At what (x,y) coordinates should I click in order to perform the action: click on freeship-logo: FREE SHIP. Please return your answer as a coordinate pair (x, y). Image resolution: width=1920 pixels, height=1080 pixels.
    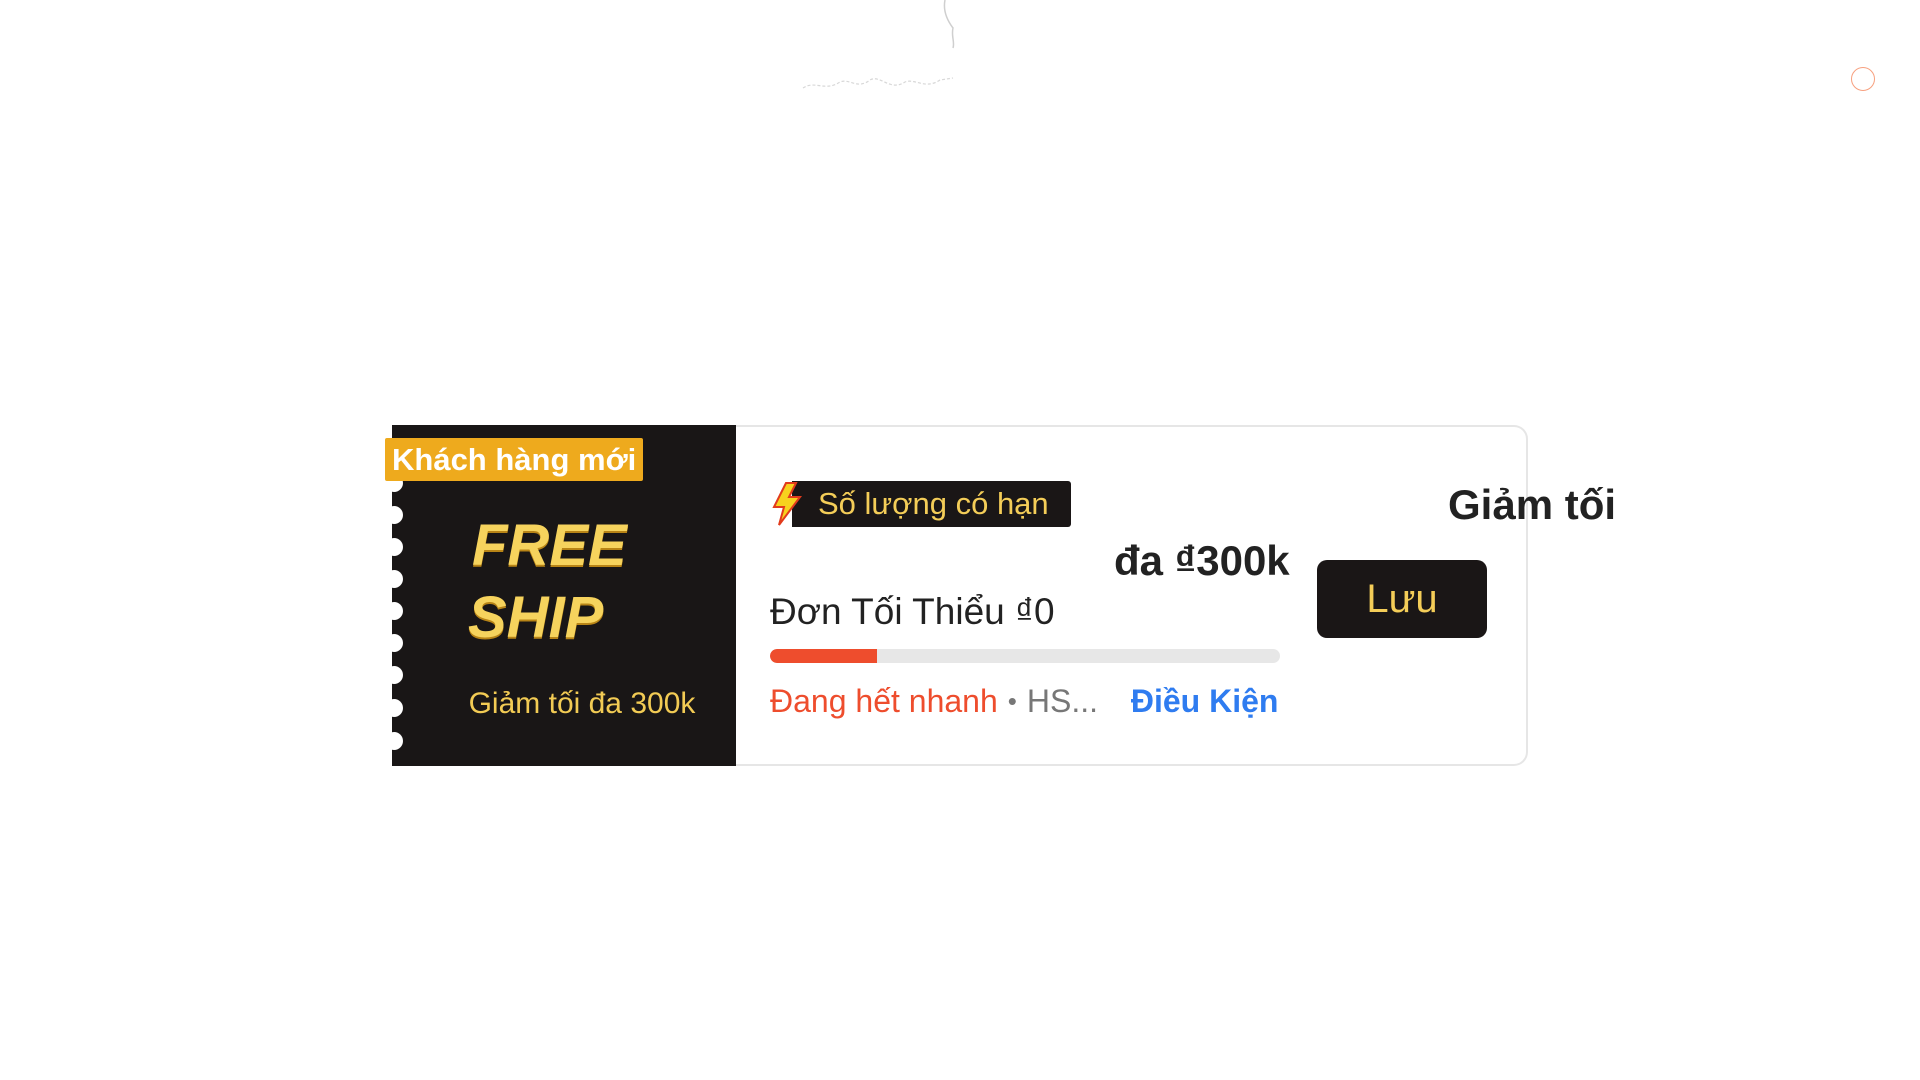
    Looking at the image, I should click on (570, 582).